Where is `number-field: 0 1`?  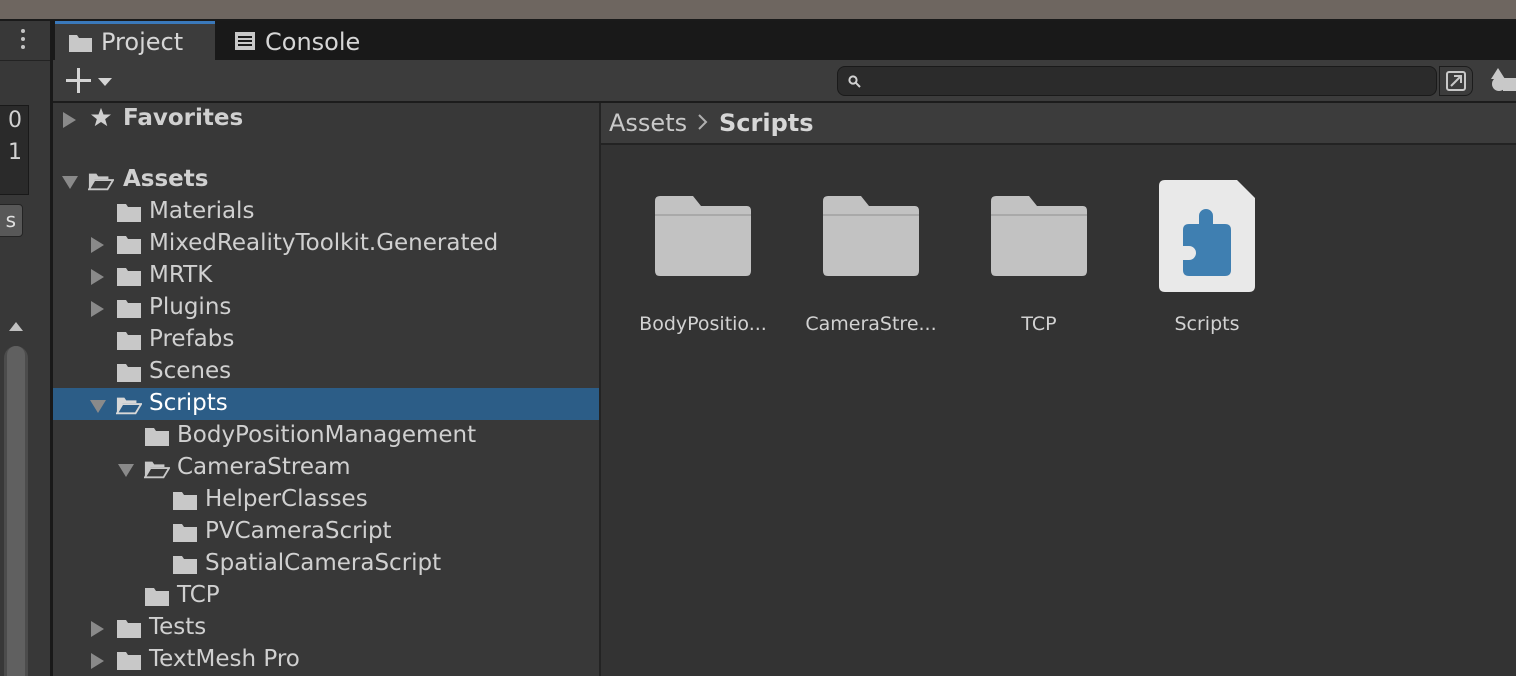
number-field: 0 1 is located at coordinates (14, 150).